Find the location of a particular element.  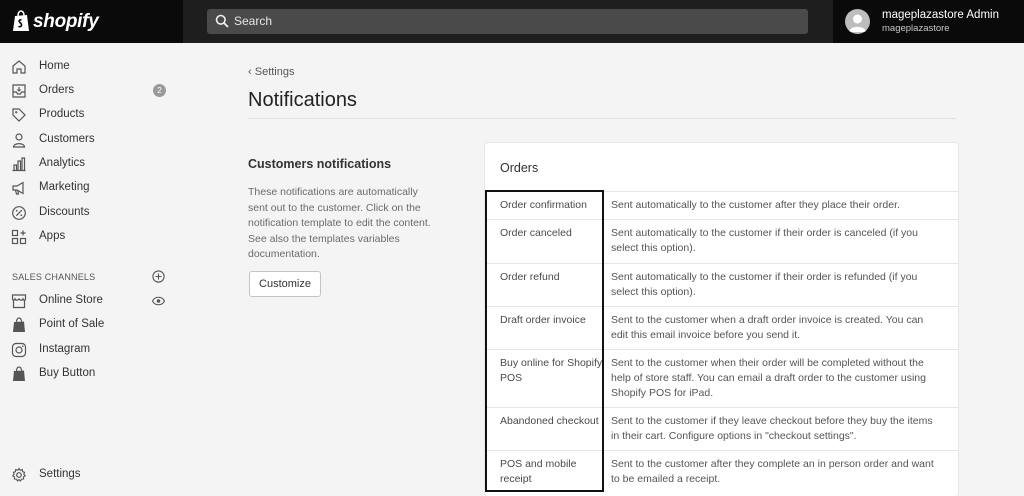

avatar is located at coordinates (857, 21).